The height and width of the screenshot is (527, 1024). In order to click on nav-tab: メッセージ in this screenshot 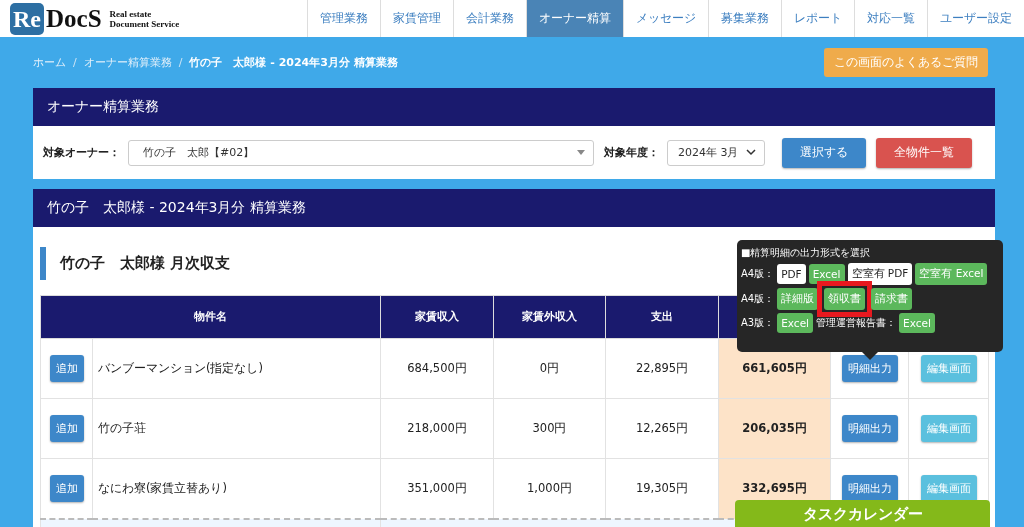, I will do `click(665, 18)`.